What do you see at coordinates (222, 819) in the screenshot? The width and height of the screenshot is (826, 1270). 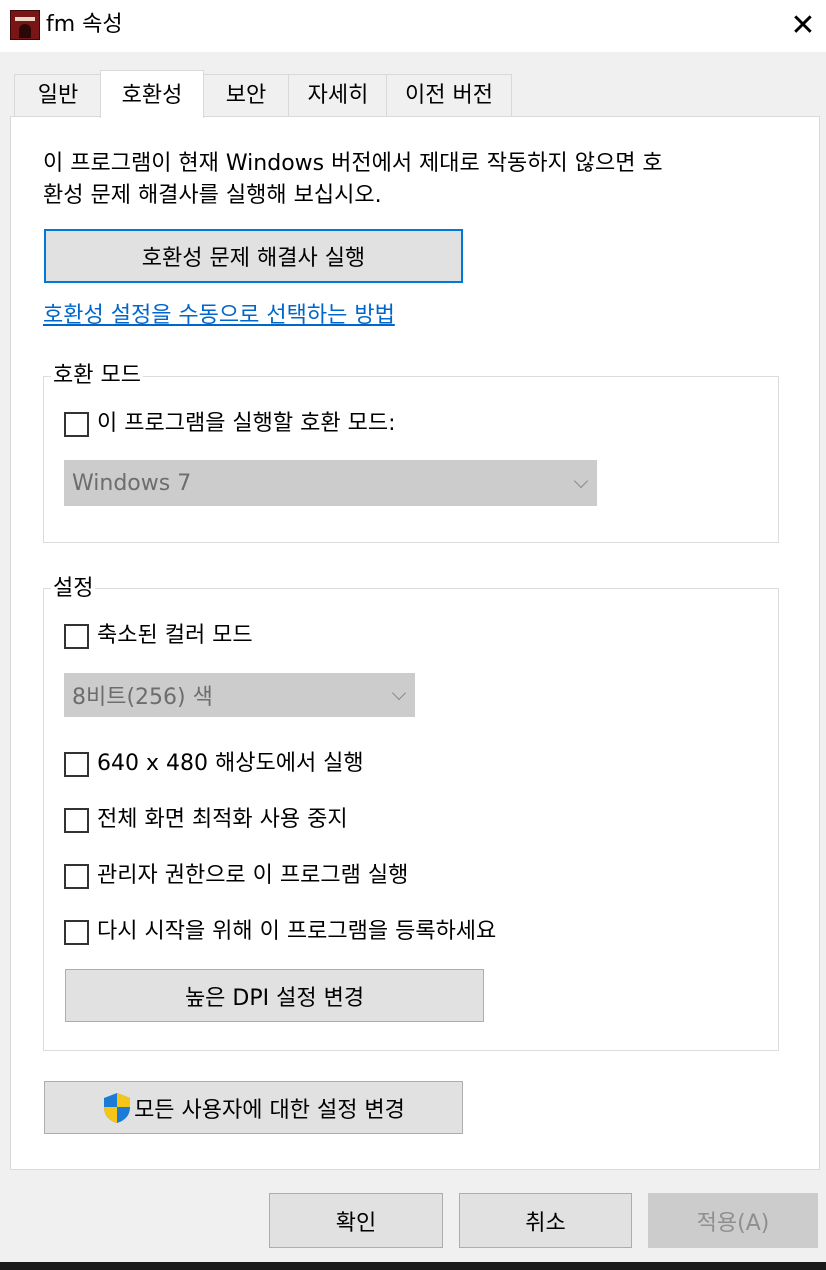 I see `disable-fullscreen-opt-label: 전체 화면 최적화 사용 중지` at bounding box center [222, 819].